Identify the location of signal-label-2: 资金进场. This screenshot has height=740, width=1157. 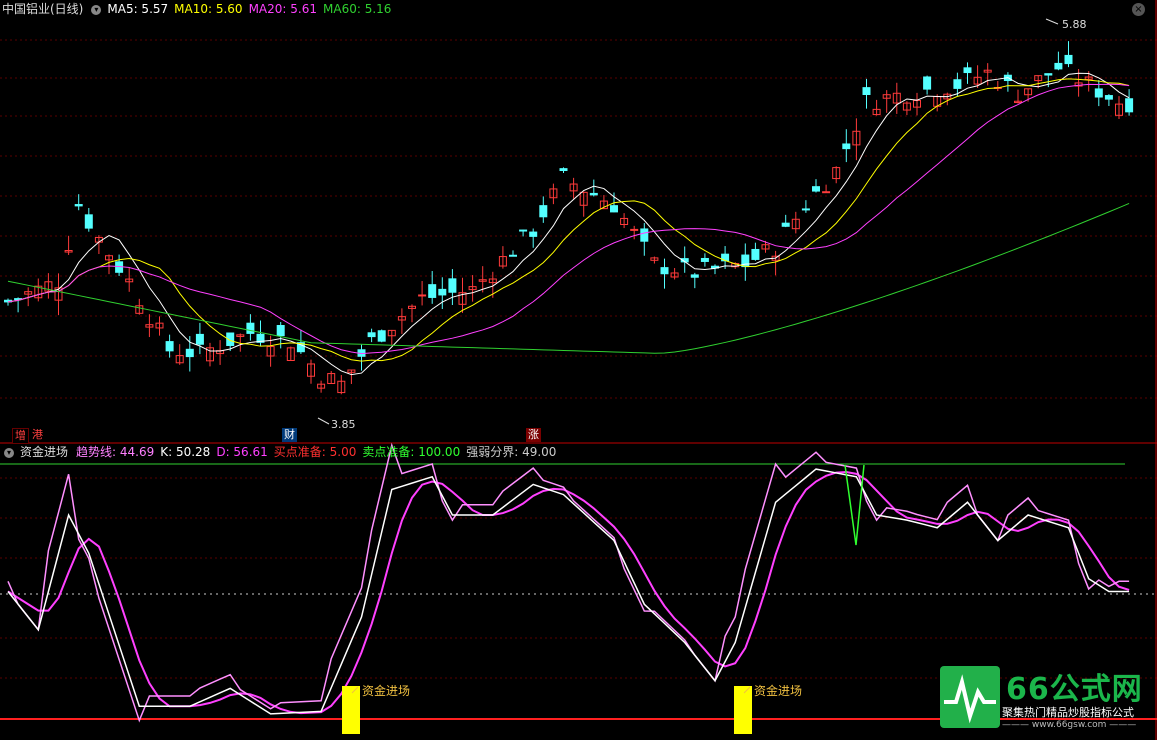
(778, 691).